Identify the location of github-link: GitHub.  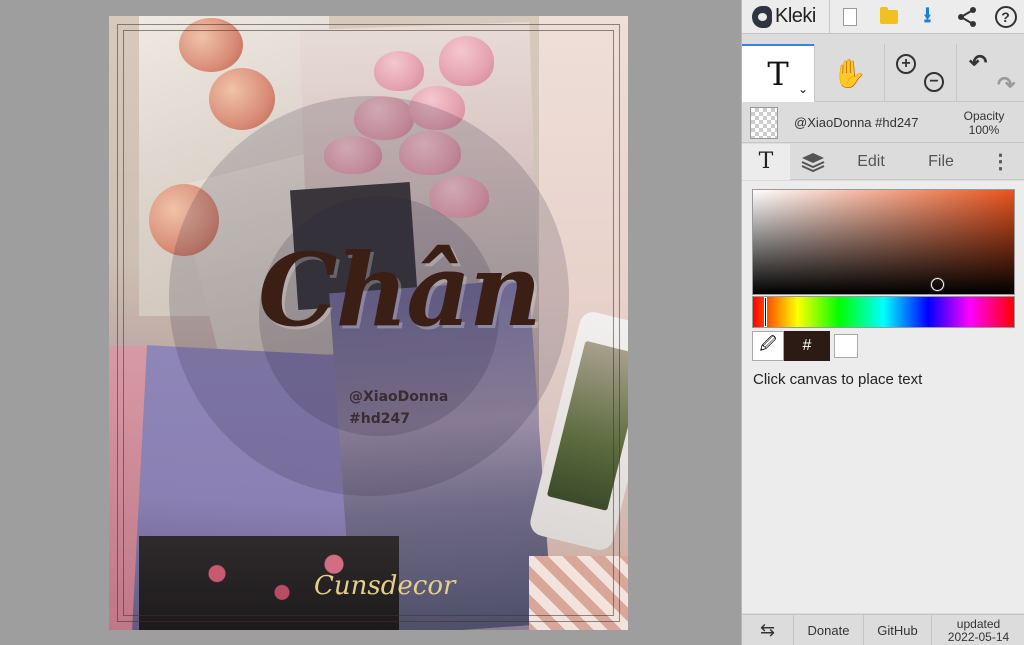
(898, 630).